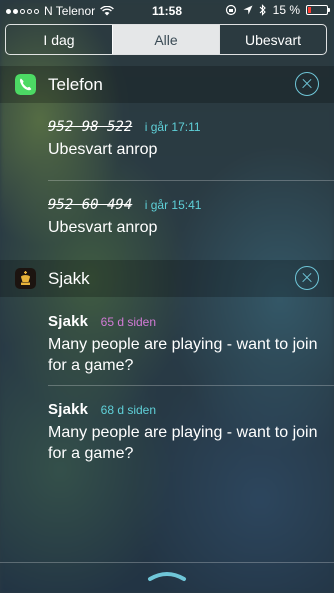 This screenshot has width=334, height=593. What do you see at coordinates (173, 205) in the screenshot?
I see `notification-time: i går 15:41` at bounding box center [173, 205].